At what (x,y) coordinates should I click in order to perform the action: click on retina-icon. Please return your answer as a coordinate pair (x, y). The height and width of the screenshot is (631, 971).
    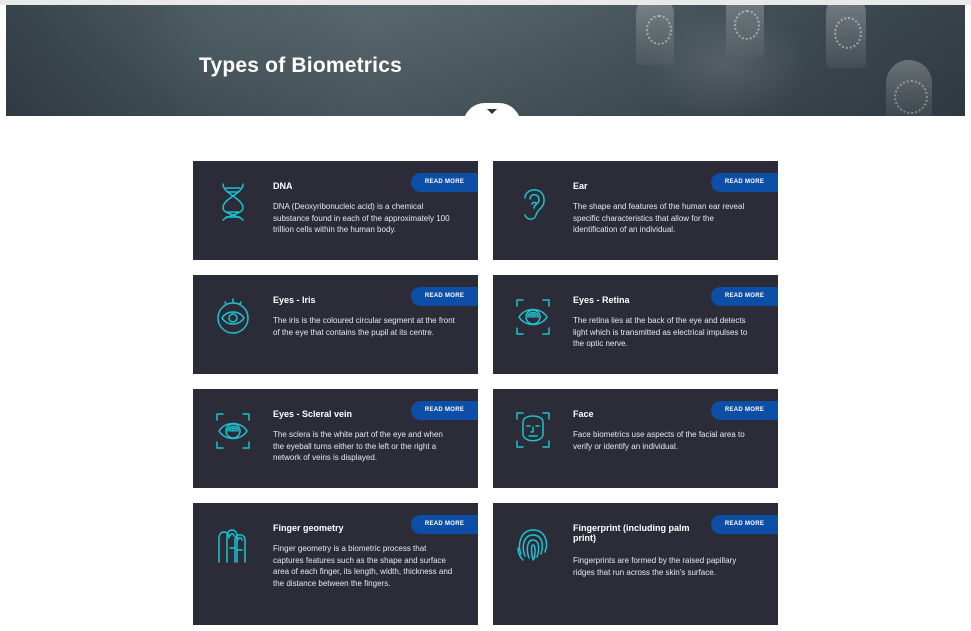
    Looking at the image, I should click on (533, 317).